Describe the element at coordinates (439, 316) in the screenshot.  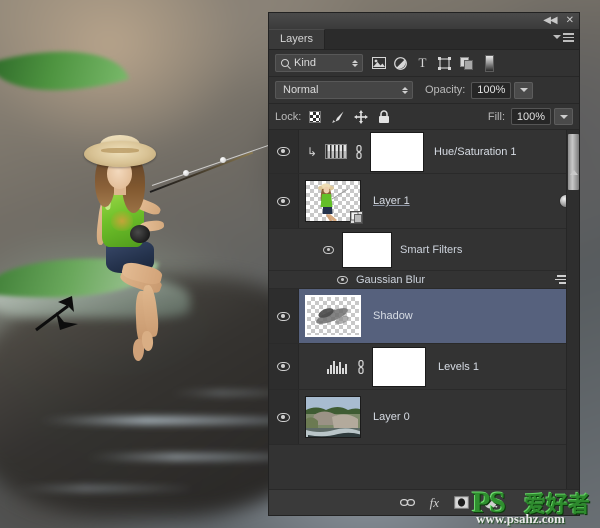
I see `layer-row-body: Shadow` at that location.